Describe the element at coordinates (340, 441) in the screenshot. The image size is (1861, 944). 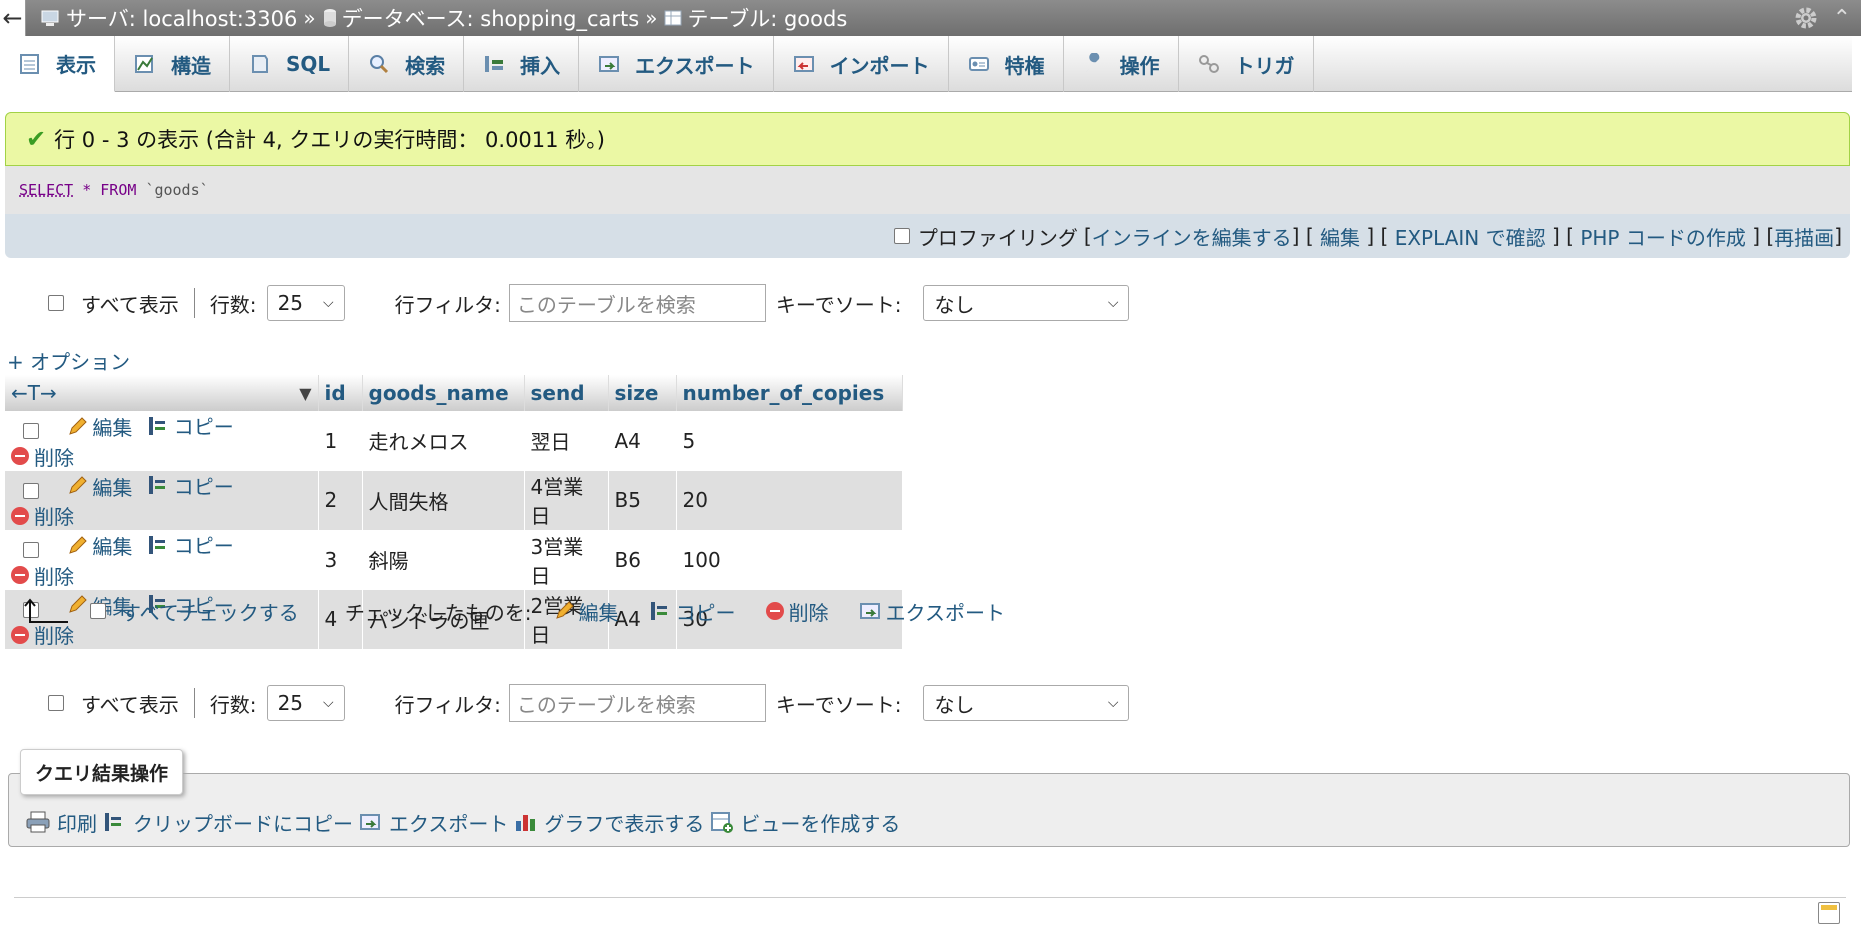
I see `cell-id: 1` at that location.